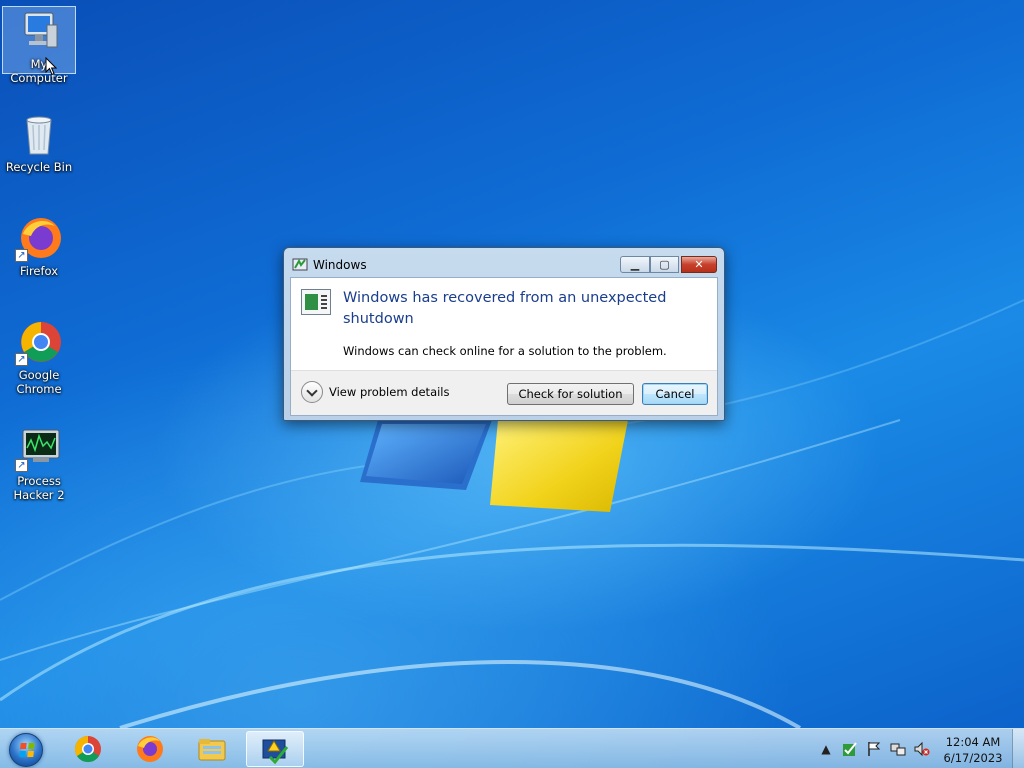 Image resolution: width=1024 pixels, height=768 pixels. I want to click on maximize-button: ▢, so click(664, 264).